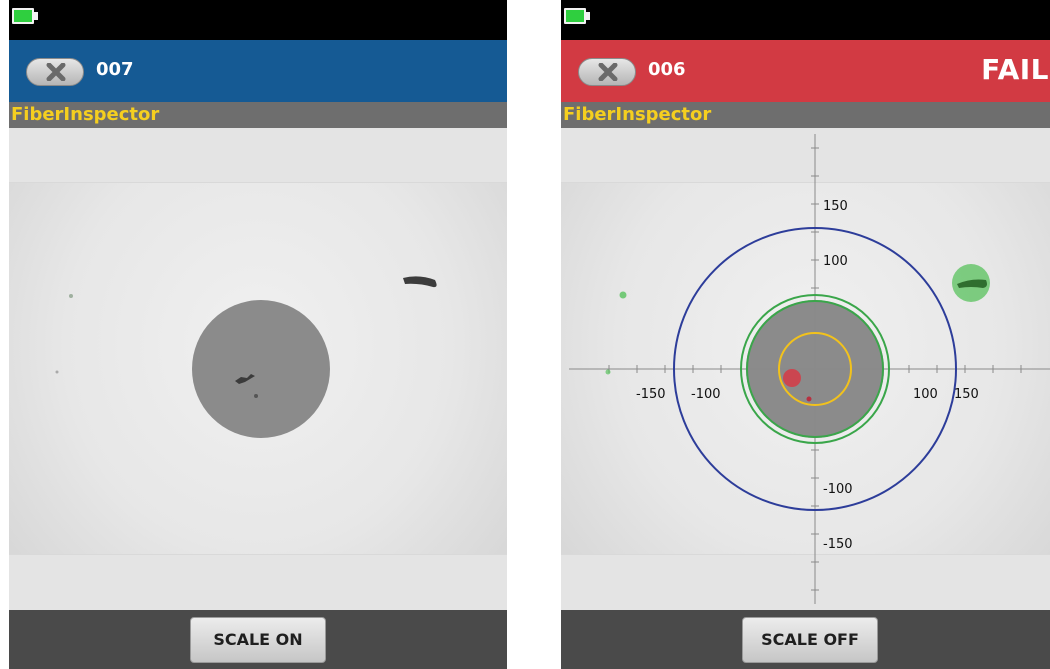 The width and height of the screenshot is (1050, 669). Describe the element at coordinates (838, 544) in the screenshot. I see `y-scale-label: -150` at that location.